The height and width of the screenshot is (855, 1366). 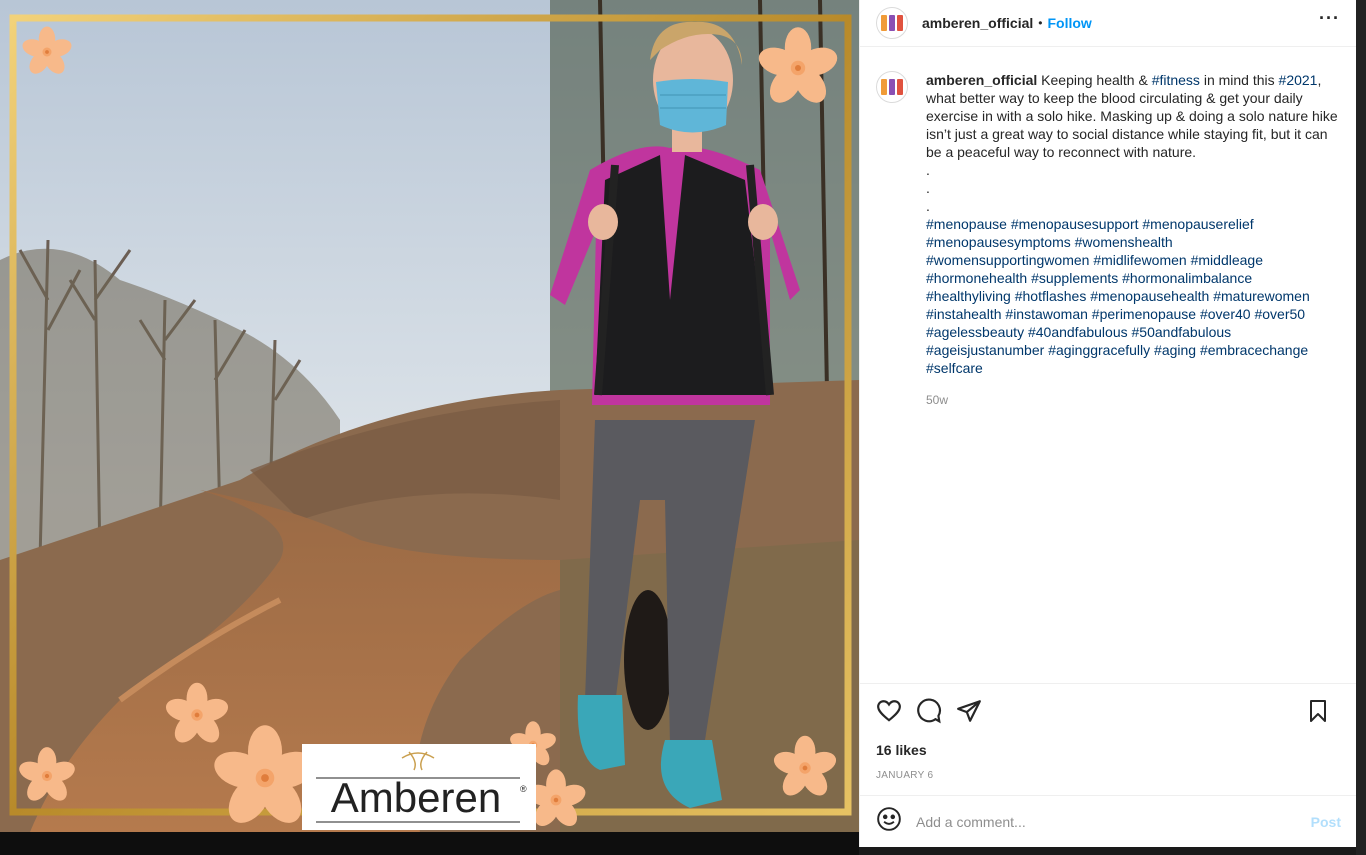 What do you see at coordinates (905, 775) in the screenshot?
I see `post-date: JANUARY 6` at bounding box center [905, 775].